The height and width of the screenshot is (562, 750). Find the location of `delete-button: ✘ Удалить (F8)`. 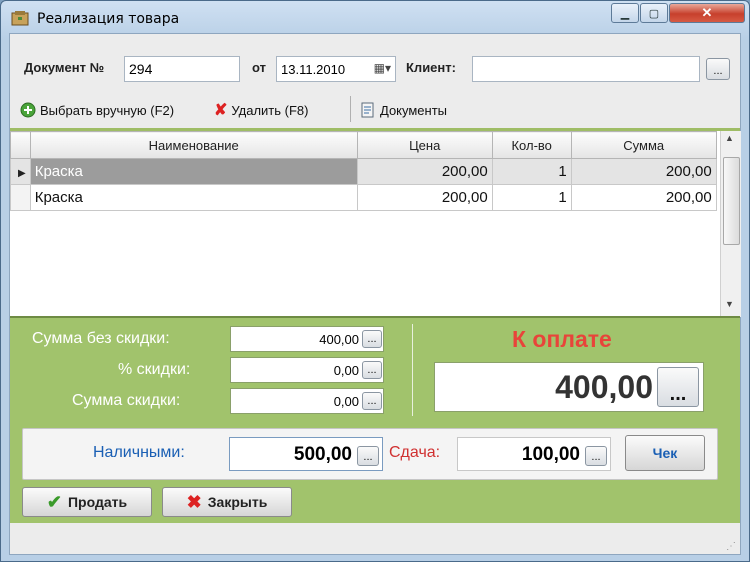

delete-button: ✘ Удалить (F8) is located at coordinates (261, 110).